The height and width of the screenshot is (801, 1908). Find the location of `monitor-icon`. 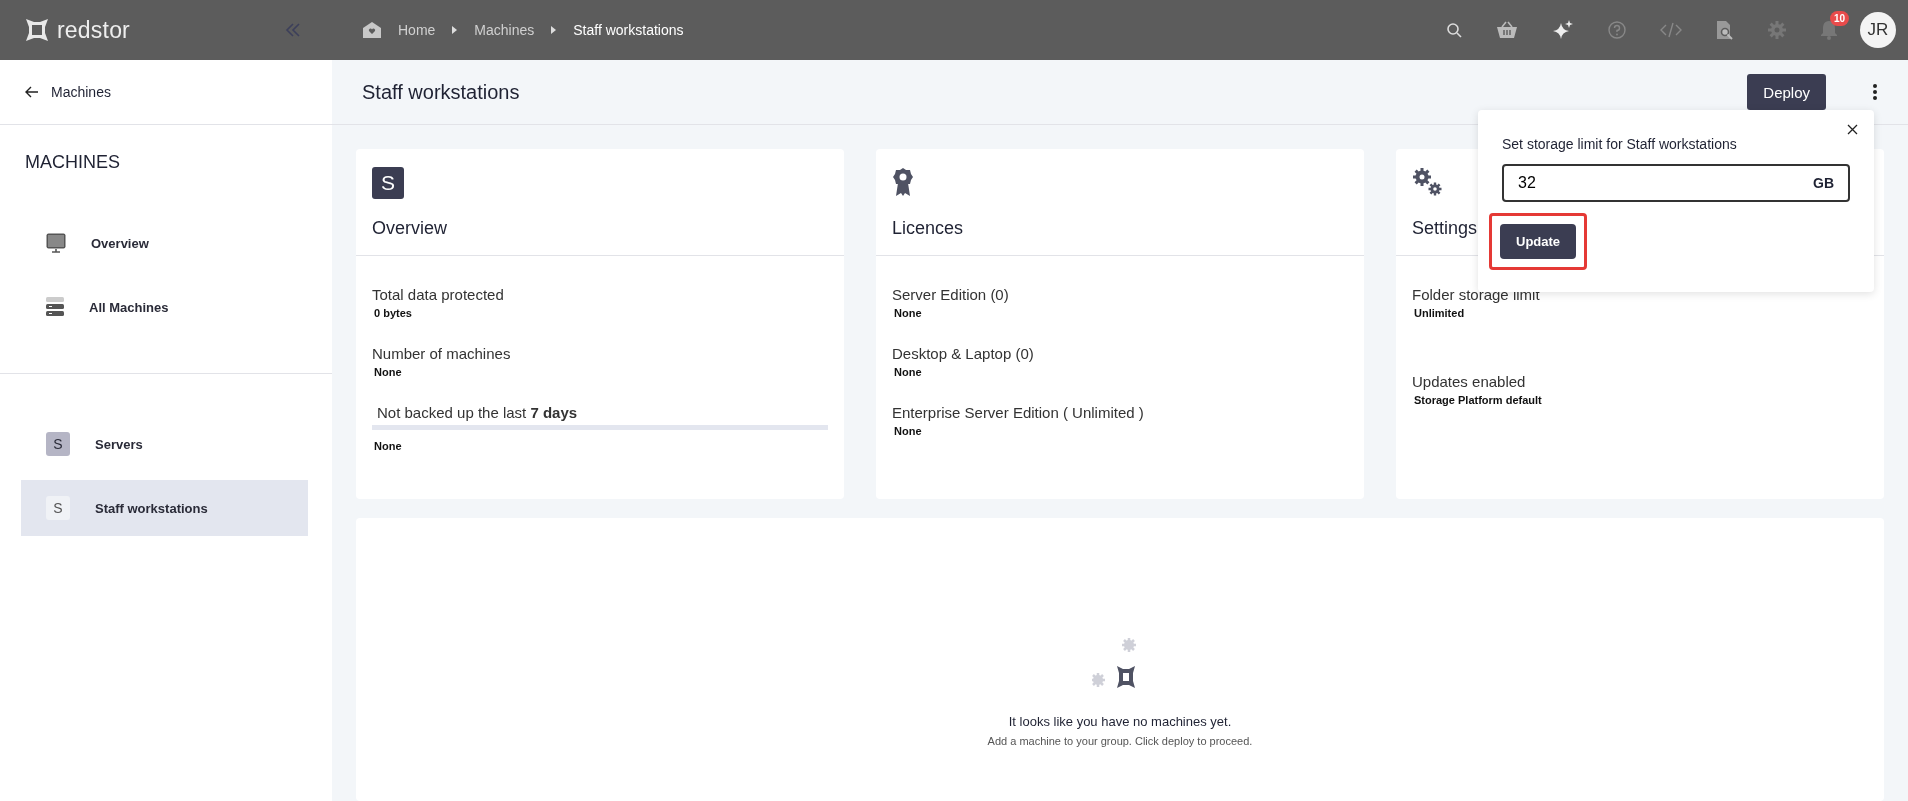

monitor-icon is located at coordinates (56, 243).